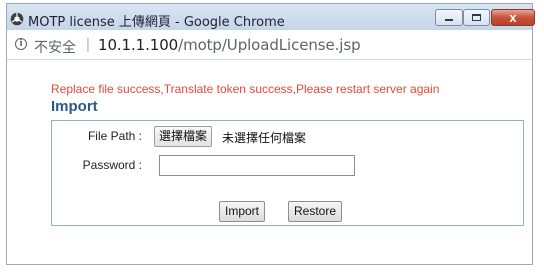 This screenshot has height=272, width=544. What do you see at coordinates (55, 47) in the screenshot?
I see `security-label: 不安全` at bounding box center [55, 47].